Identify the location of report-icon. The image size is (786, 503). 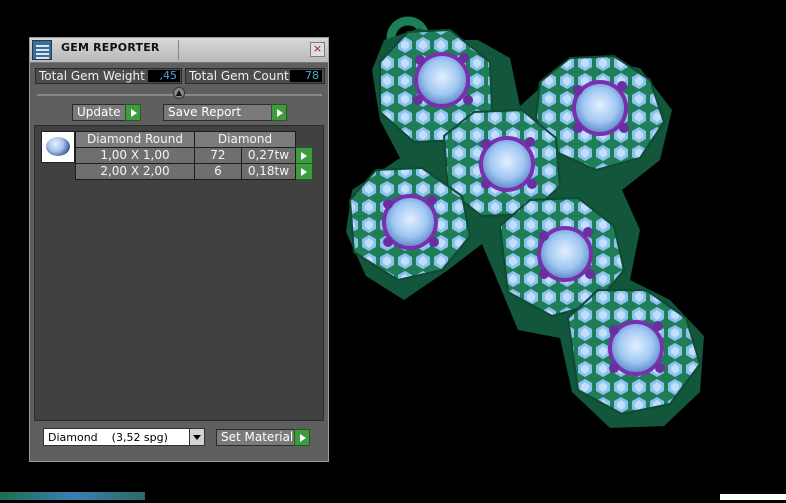
(42, 50).